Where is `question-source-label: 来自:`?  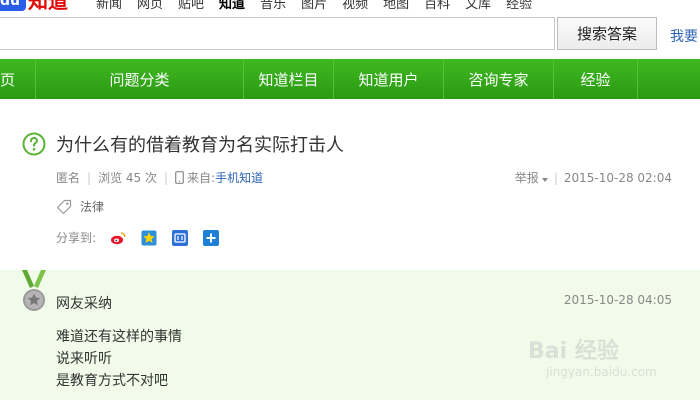
question-source-label: 来自: is located at coordinates (201, 178).